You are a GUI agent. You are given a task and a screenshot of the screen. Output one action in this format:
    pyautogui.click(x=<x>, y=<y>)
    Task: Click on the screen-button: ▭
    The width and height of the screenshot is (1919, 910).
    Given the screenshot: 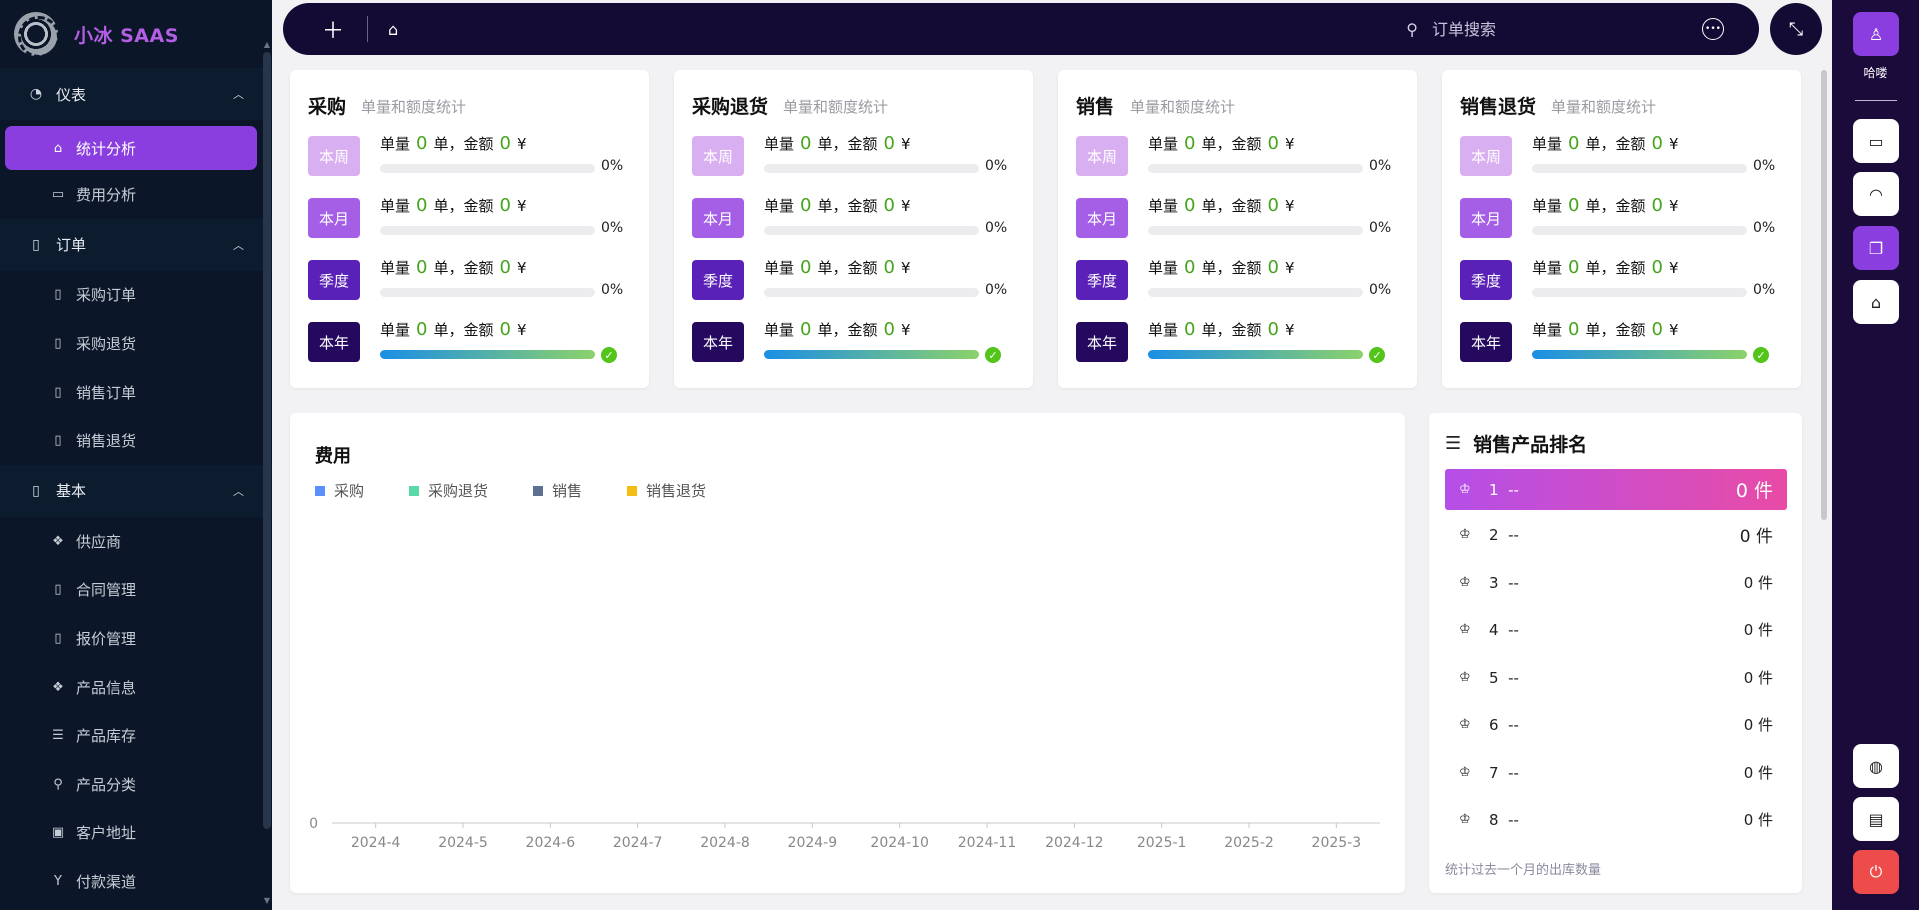 What is the action you would take?
    pyautogui.click(x=1876, y=141)
    